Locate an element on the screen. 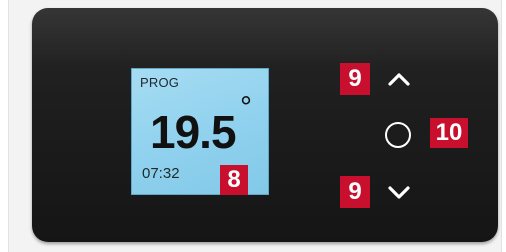  down-button is located at coordinates (399, 193).